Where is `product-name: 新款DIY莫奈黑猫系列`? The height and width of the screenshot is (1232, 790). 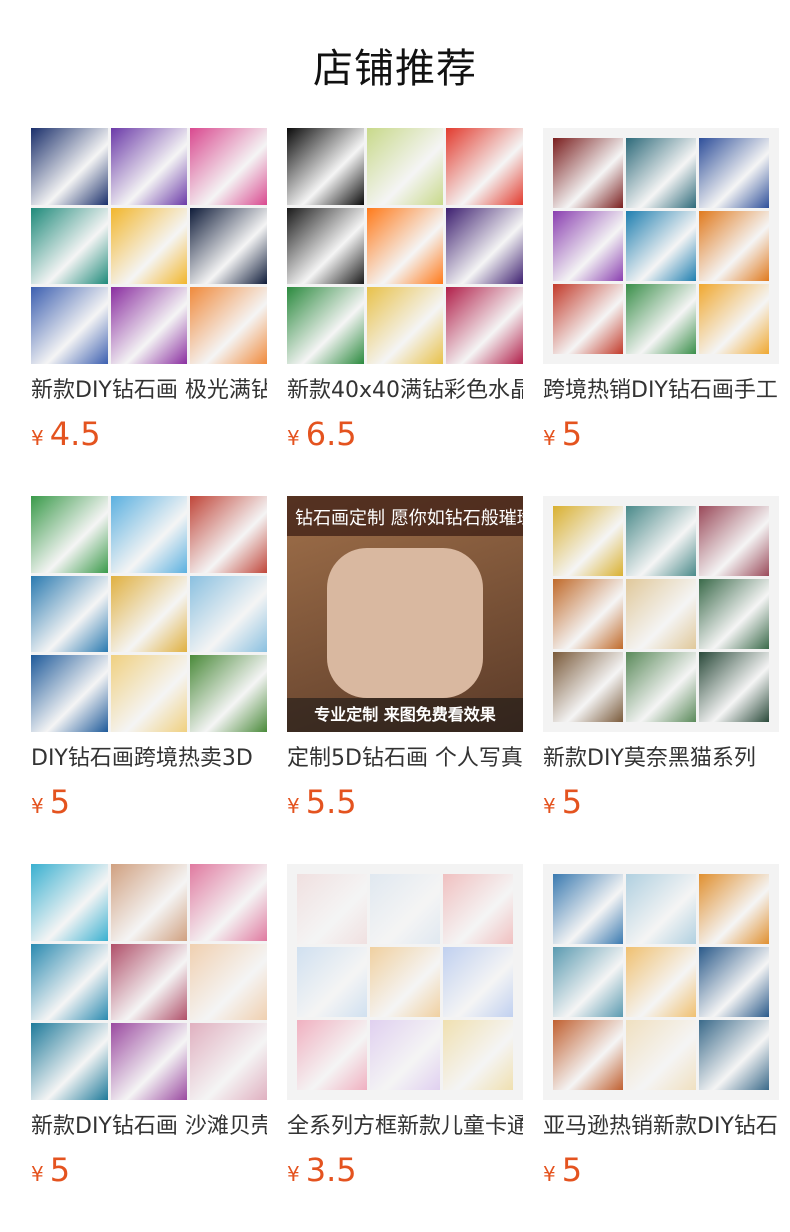
product-name: 新款DIY莫奈黑猫系列 is located at coordinates (661, 759).